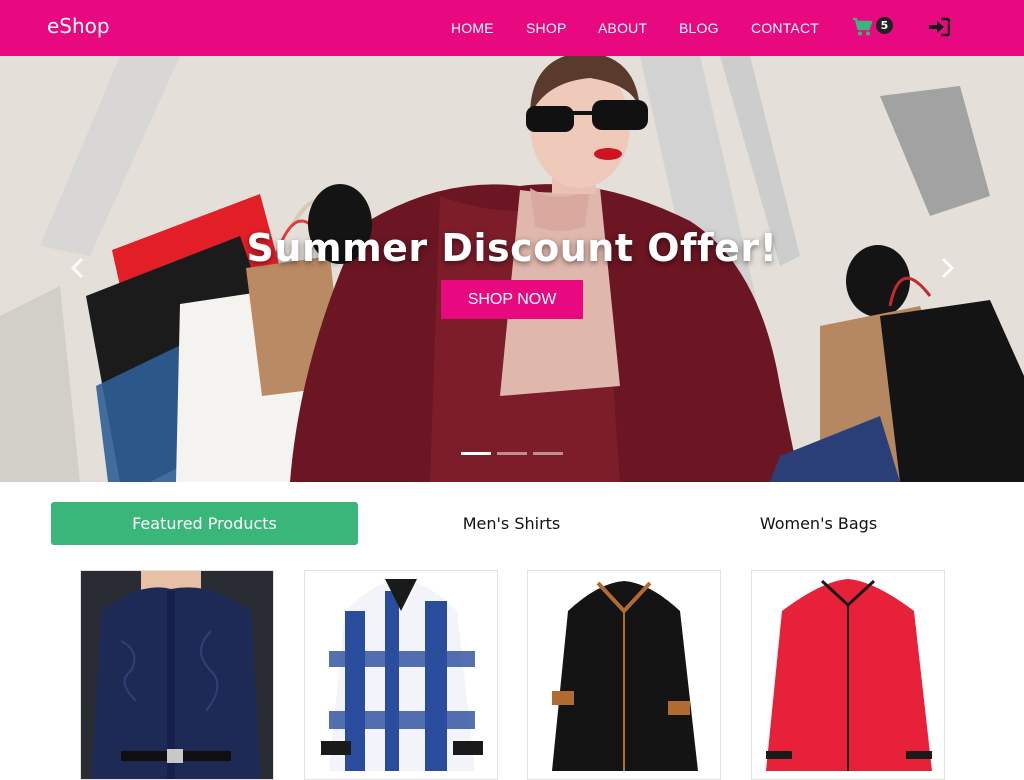 This screenshot has height=780, width=1024. I want to click on shopping-cart-icon, so click(863, 26).